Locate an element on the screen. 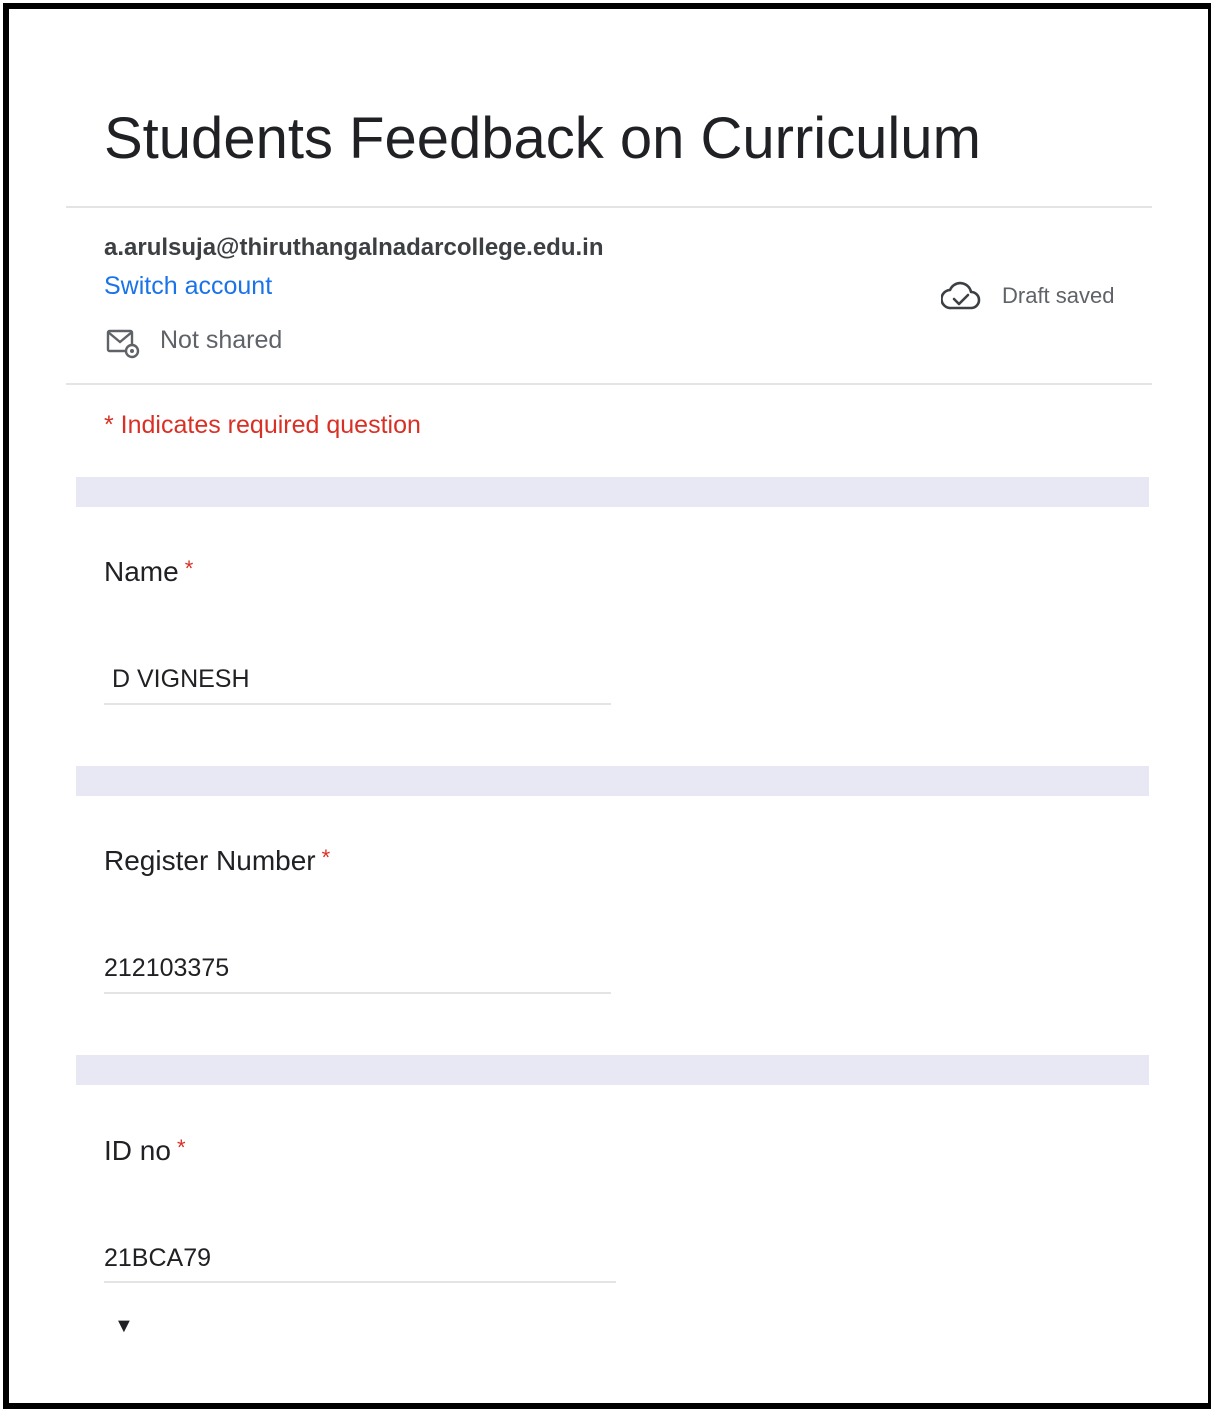  question-label-register-number: Register Number * is located at coordinates (217, 861).